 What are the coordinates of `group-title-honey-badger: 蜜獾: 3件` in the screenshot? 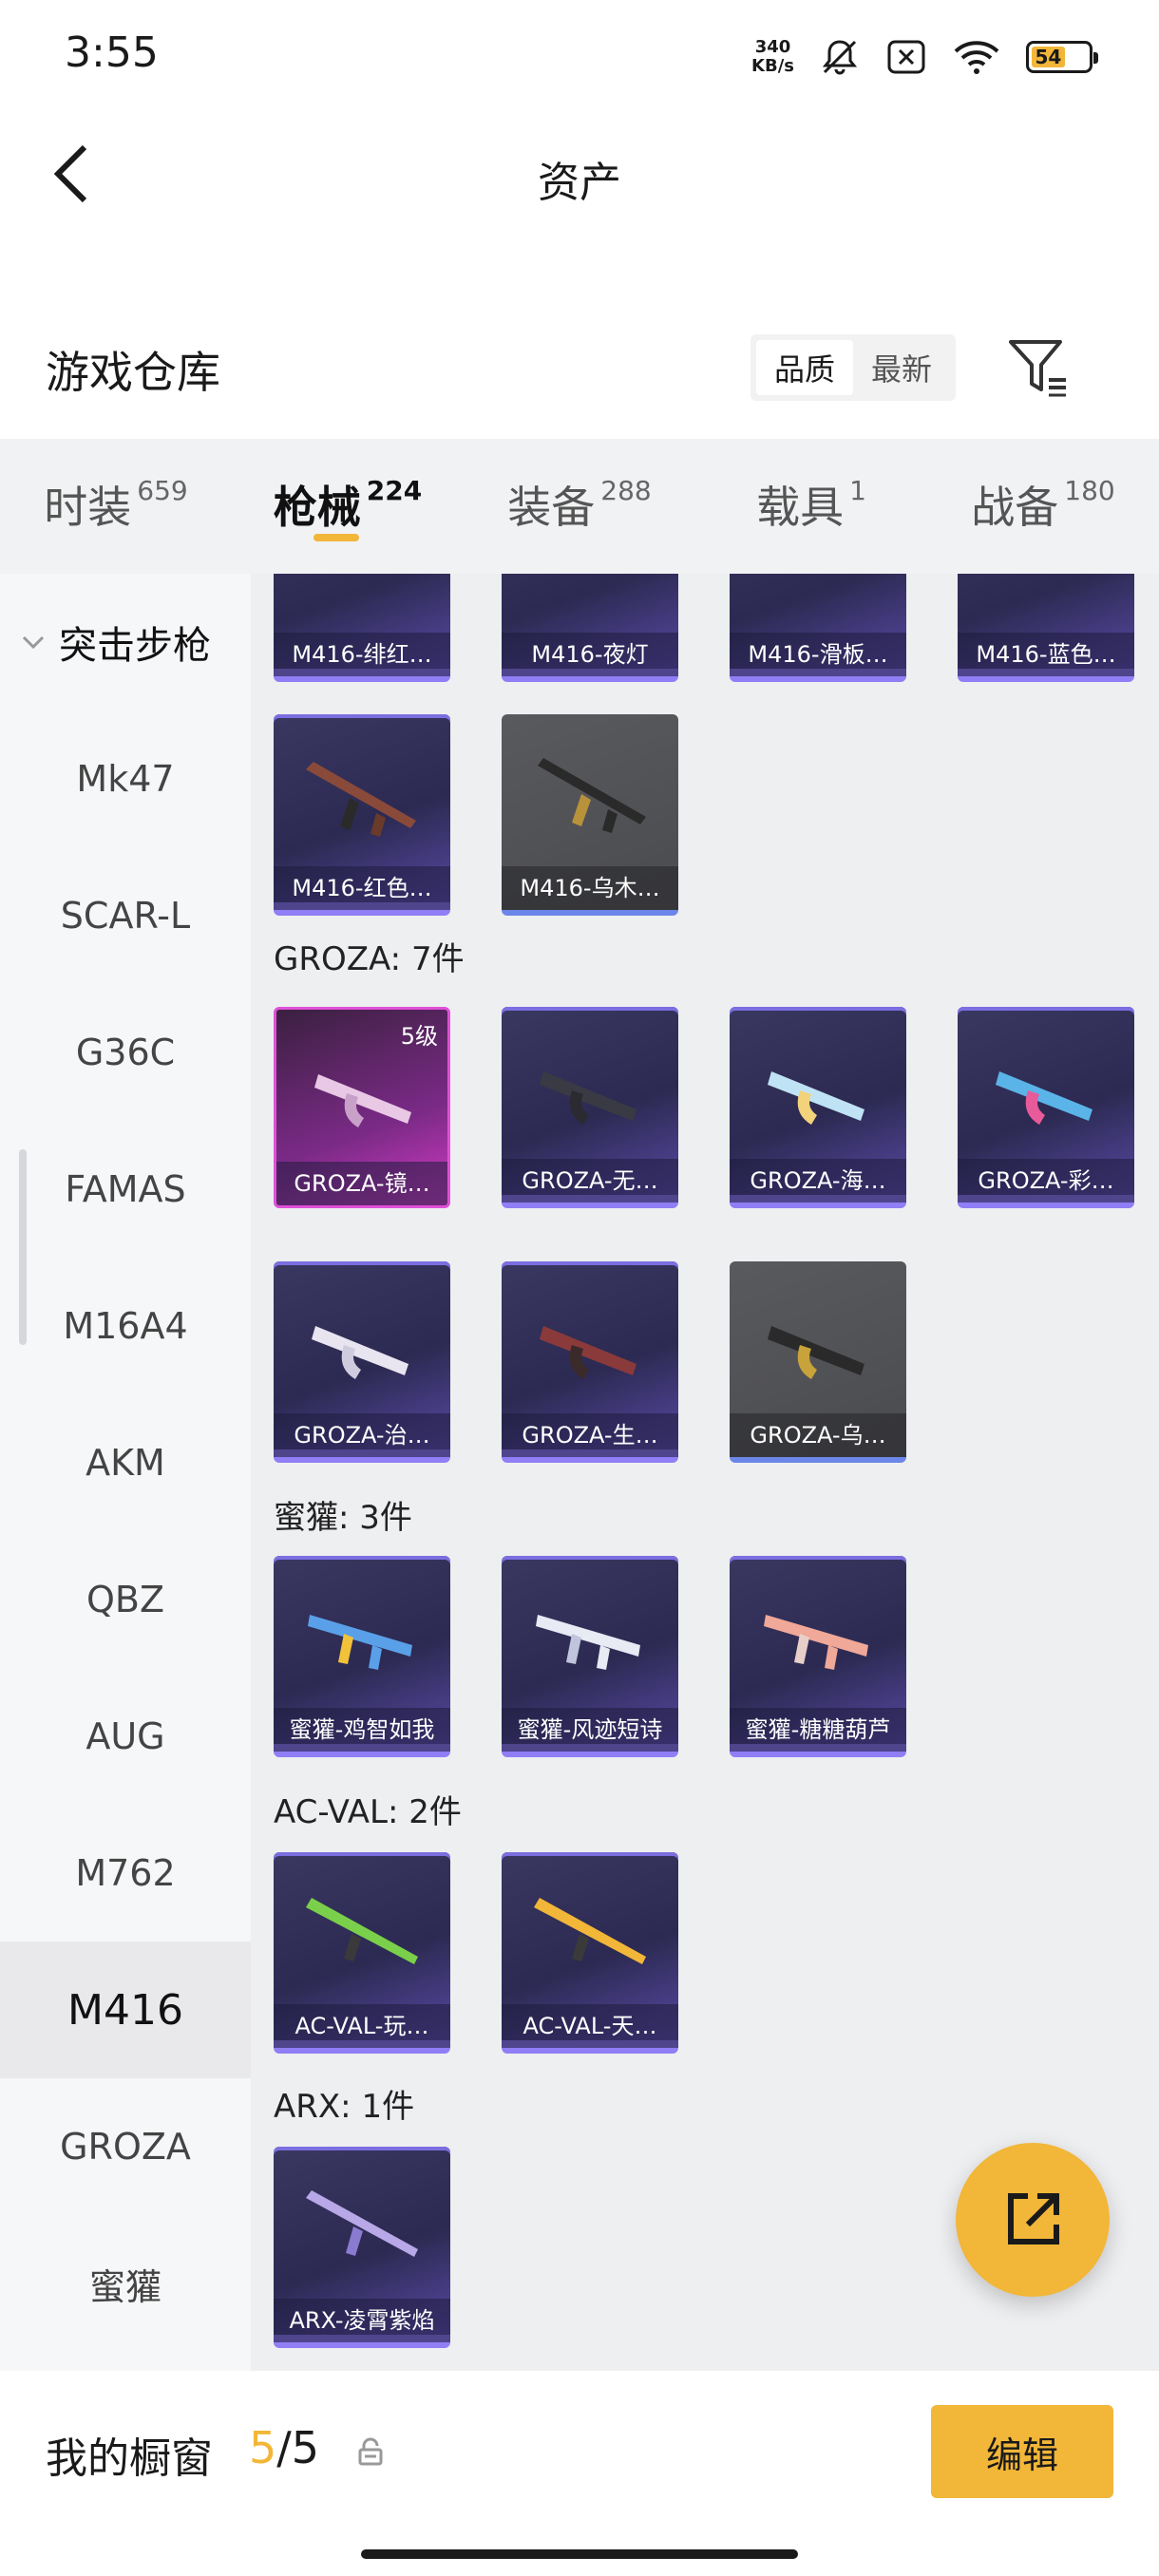 It's located at (343, 1518).